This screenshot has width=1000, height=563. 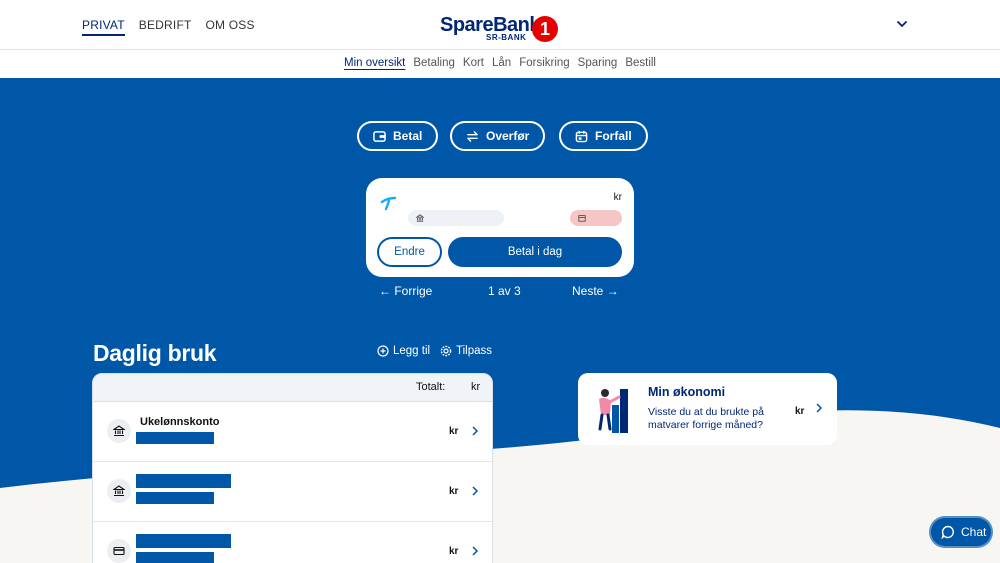 What do you see at coordinates (476, 387) in the screenshot?
I see `total-currency: kr` at bounding box center [476, 387].